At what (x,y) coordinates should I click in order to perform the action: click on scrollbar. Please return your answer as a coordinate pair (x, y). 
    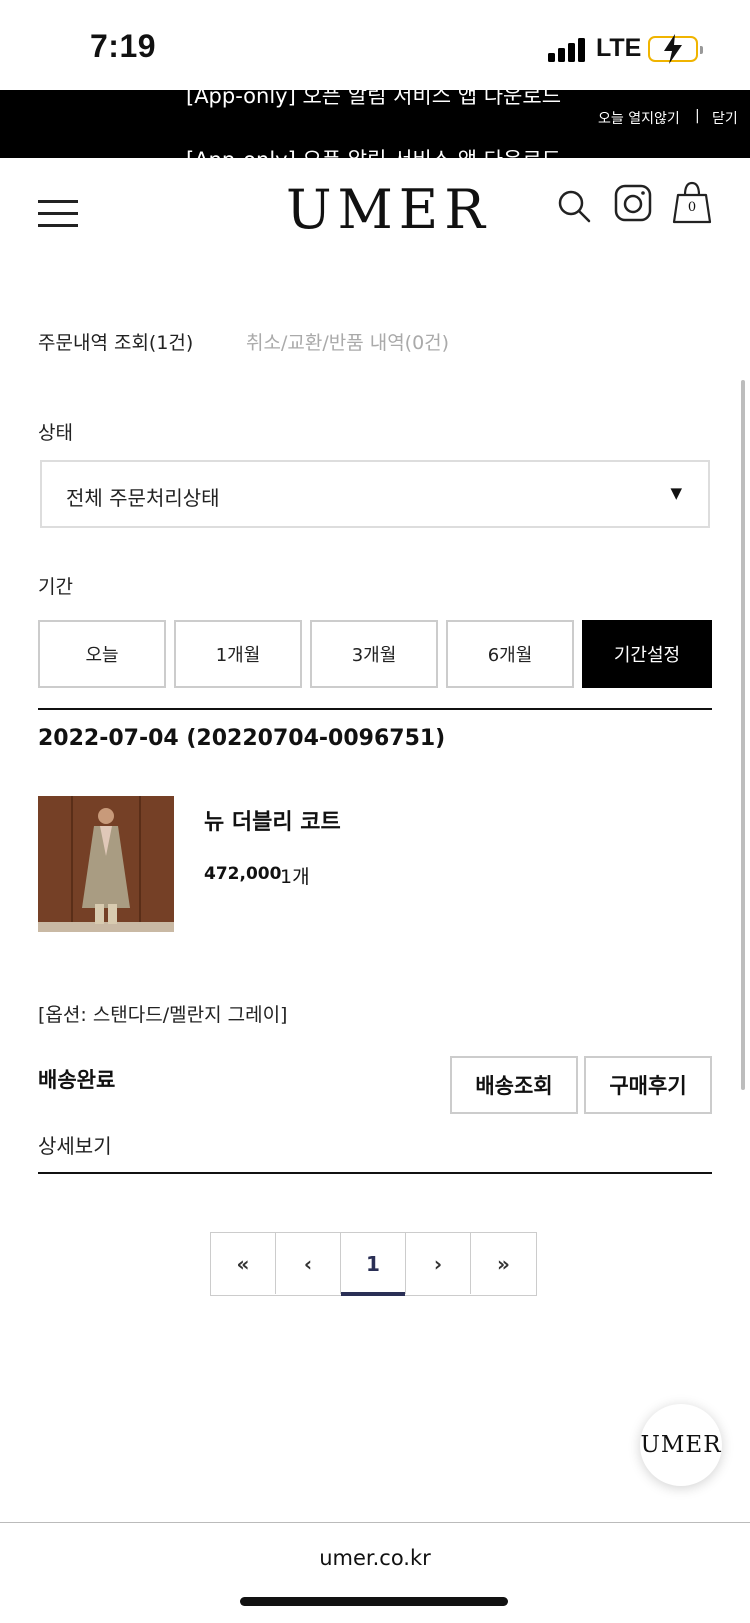
    Looking at the image, I should click on (743, 735).